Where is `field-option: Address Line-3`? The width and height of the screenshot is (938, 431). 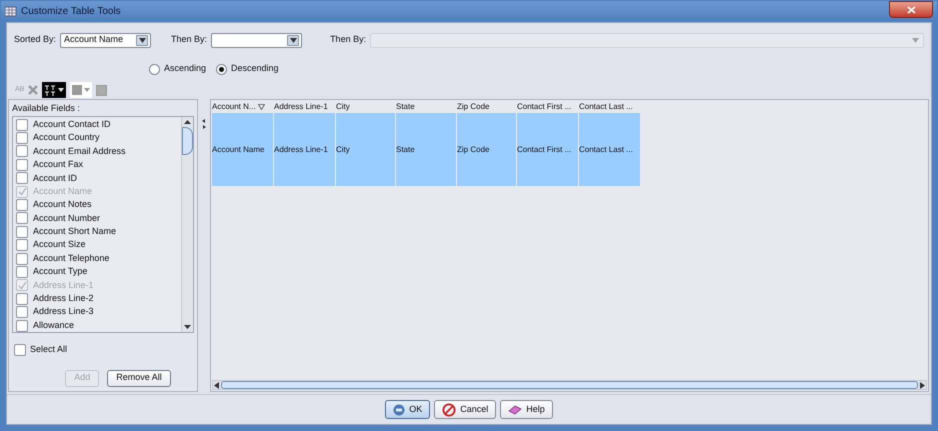 field-option: Address Line-3 is located at coordinates (98, 312).